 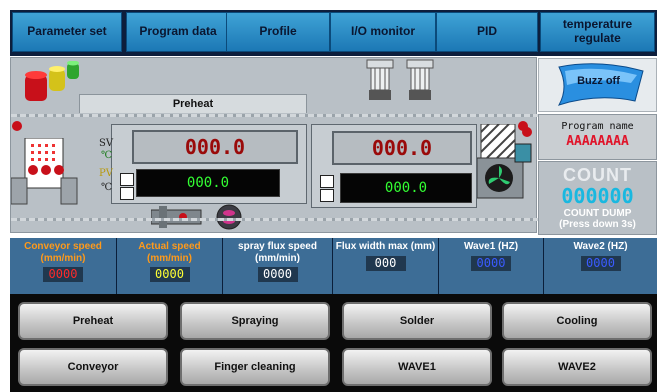 What do you see at coordinates (169, 274) in the screenshot?
I see `actual-speed-value: 0000` at bounding box center [169, 274].